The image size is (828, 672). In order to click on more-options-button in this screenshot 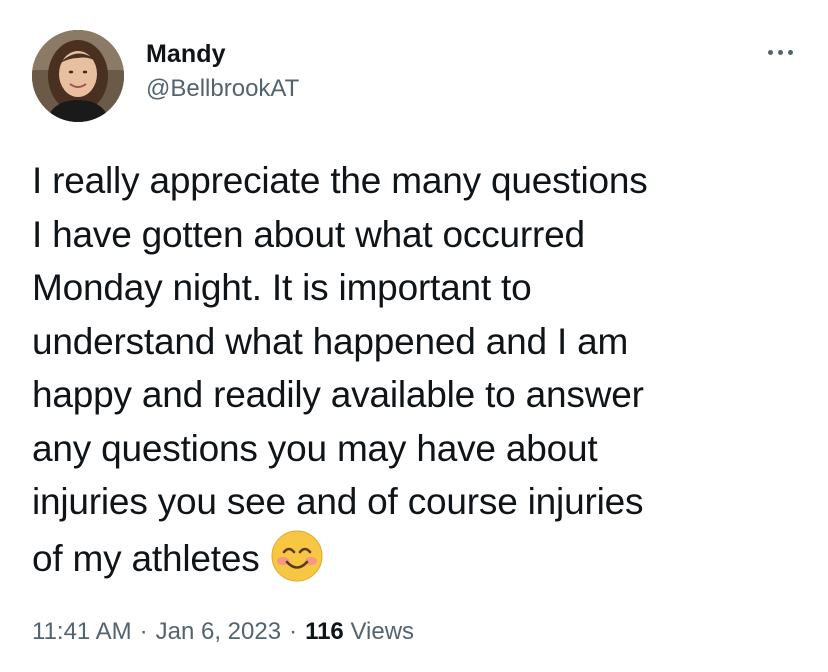, I will do `click(780, 52)`.